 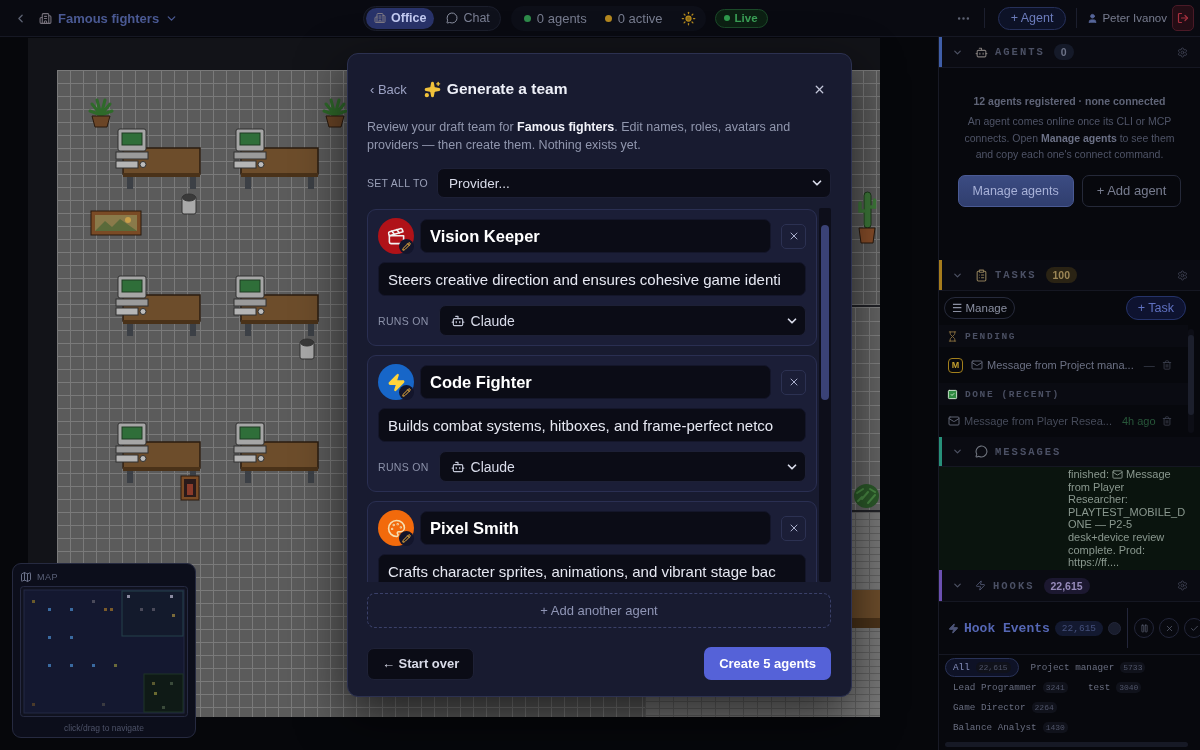 What do you see at coordinates (599, 610) in the screenshot?
I see `add-another-agent-button: + Add another agent` at bounding box center [599, 610].